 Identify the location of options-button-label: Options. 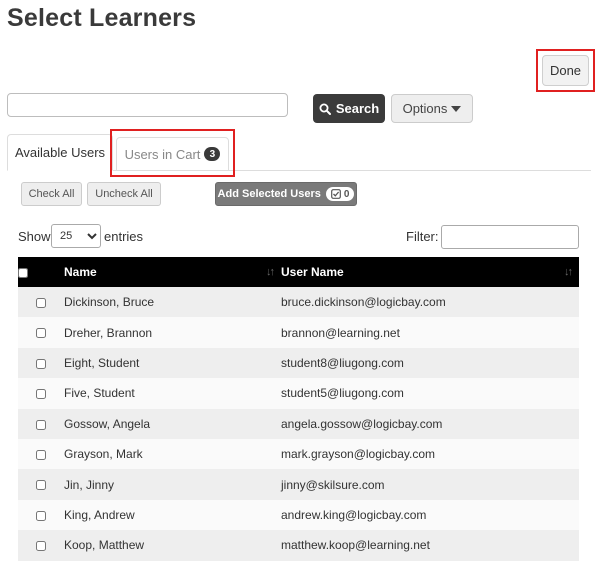
(425, 108).